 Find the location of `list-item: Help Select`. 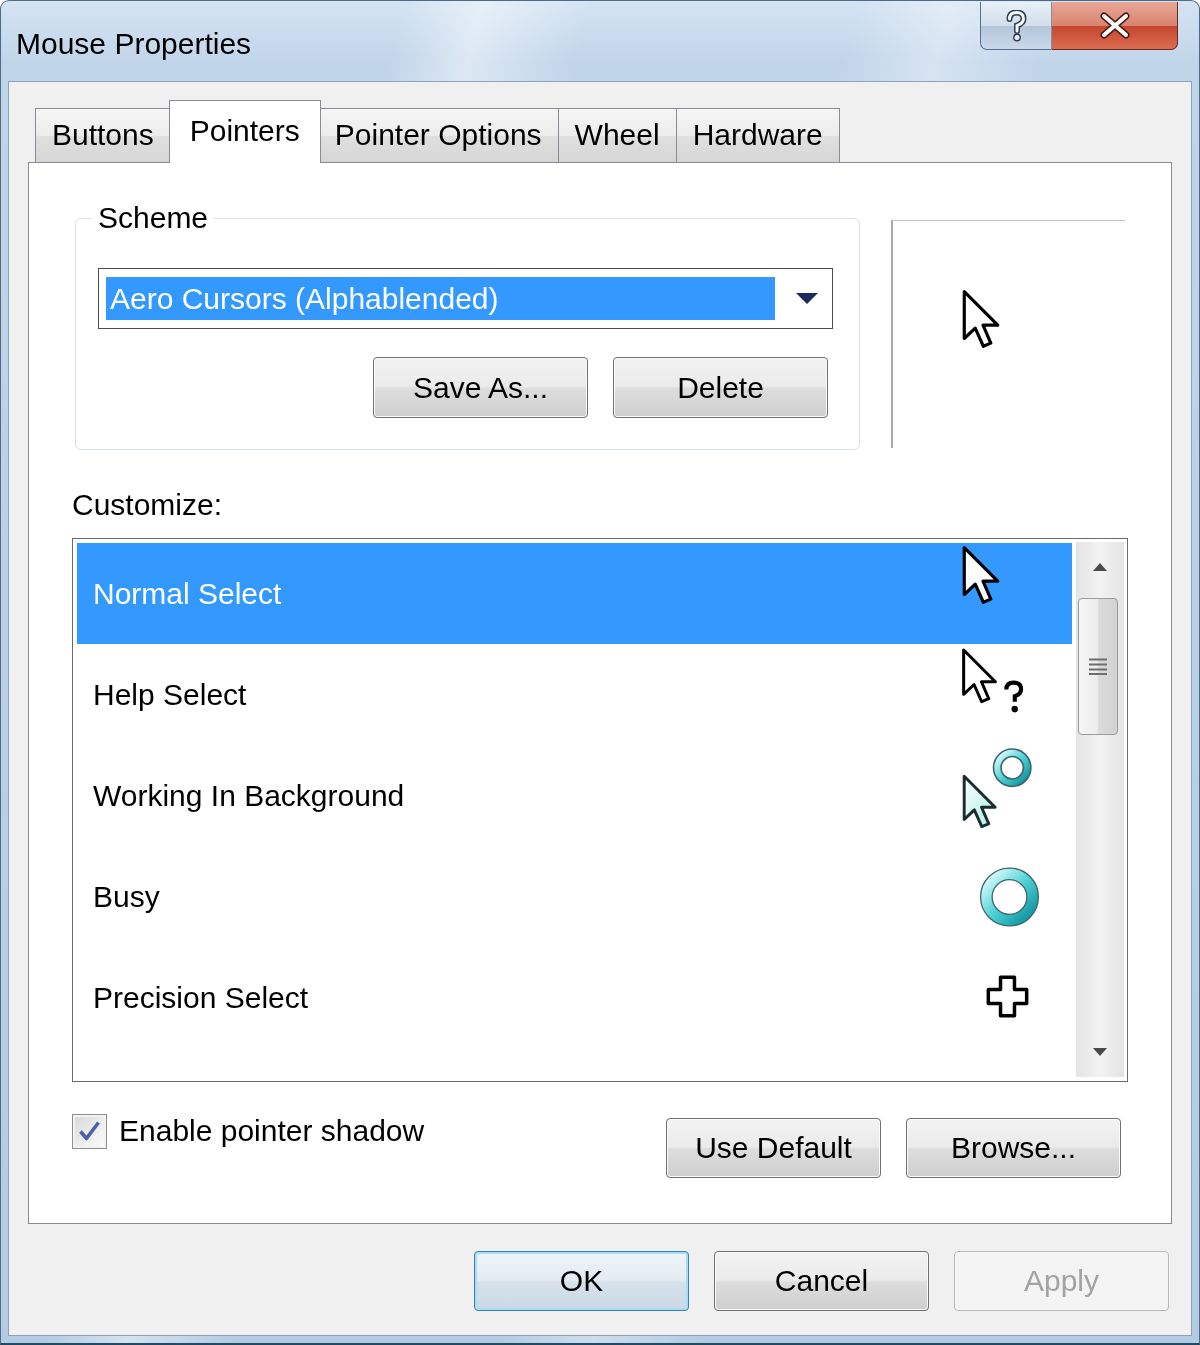

list-item: Help Select is located at coordinates (574, 694).